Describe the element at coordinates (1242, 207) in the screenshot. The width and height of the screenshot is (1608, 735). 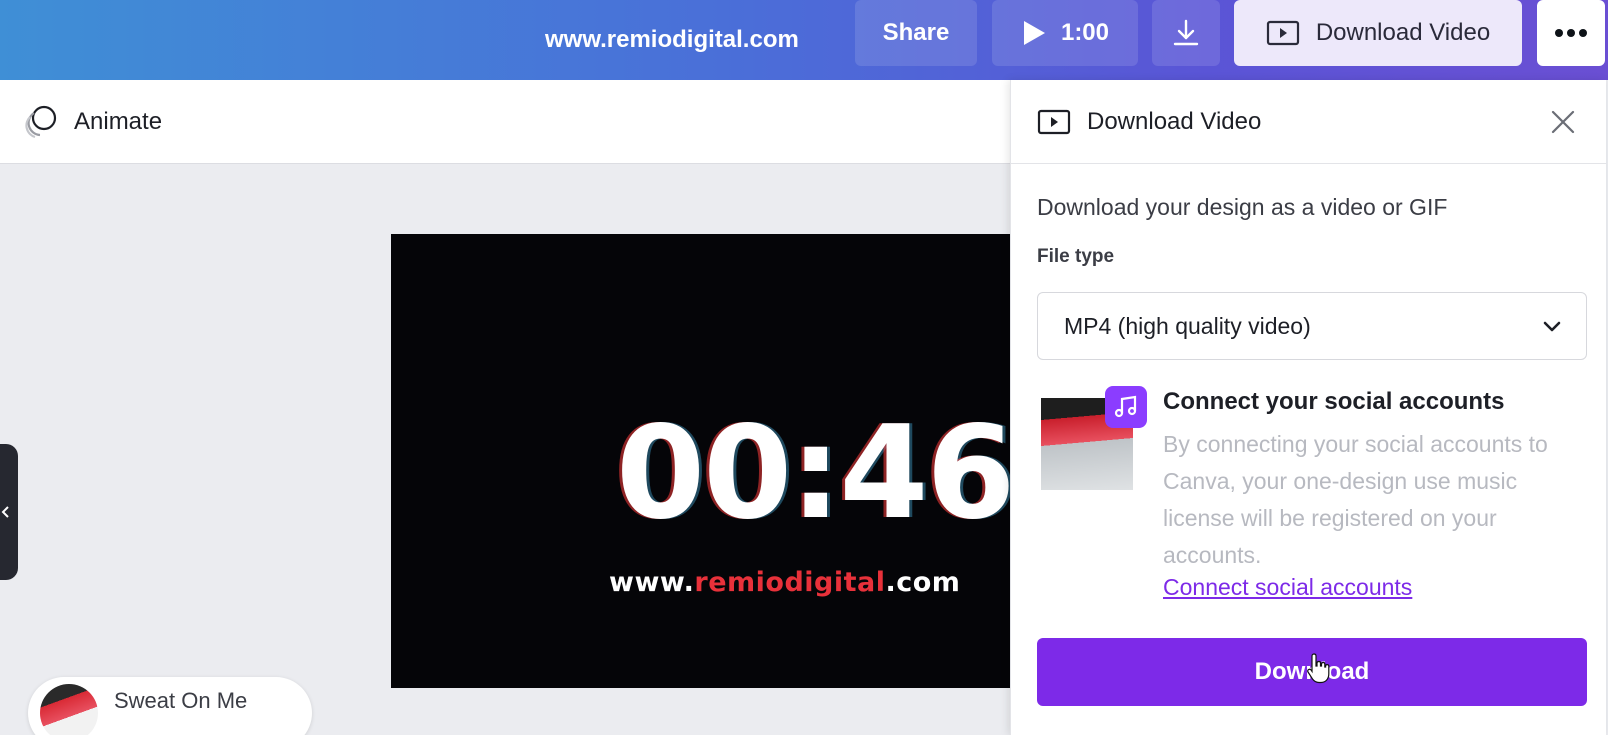
I see `panel-description: Download your design as a video or GIF` at that location.